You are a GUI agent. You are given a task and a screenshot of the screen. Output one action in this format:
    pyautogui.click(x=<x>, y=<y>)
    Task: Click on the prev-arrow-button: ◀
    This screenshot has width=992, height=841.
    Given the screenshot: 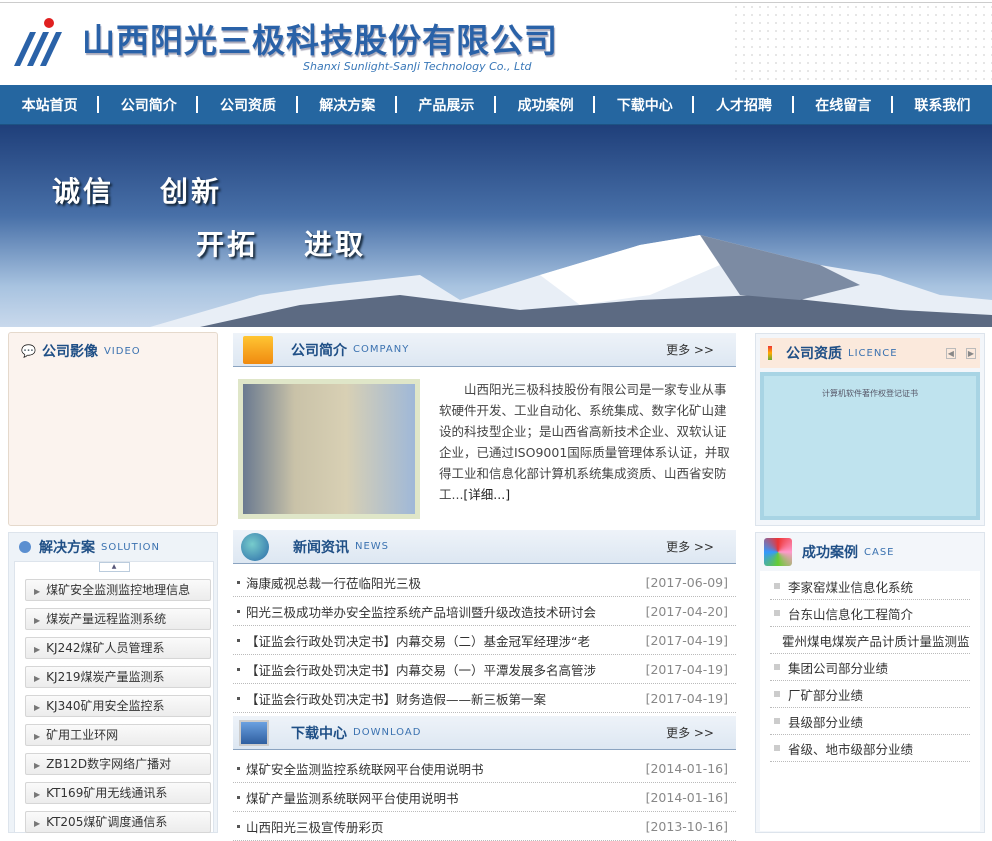 What is the action you would take?
    pyautogui.click(x=950, y=353)
    